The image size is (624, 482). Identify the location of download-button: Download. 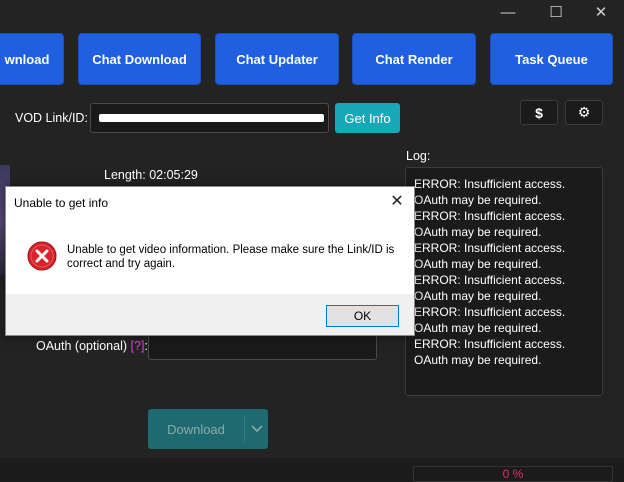
(208, 429).